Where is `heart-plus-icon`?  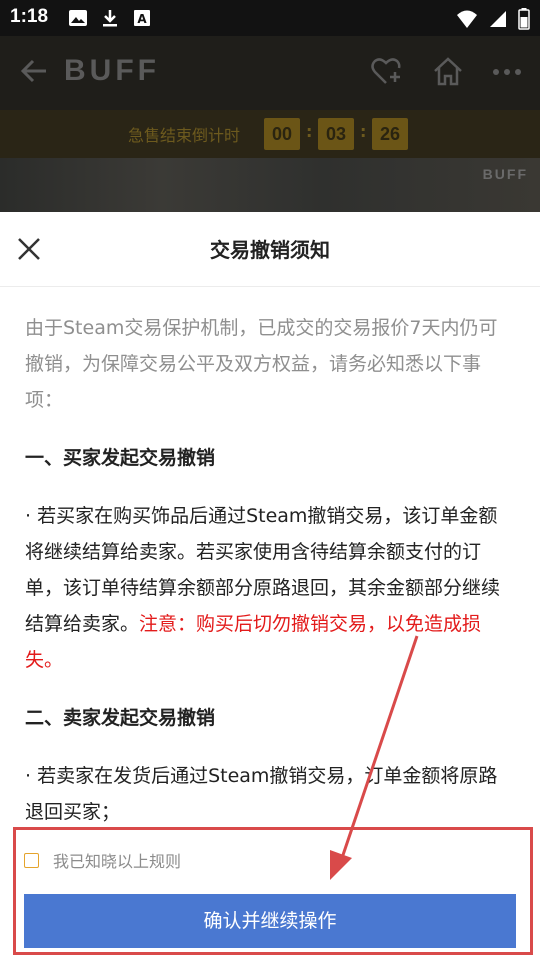
heart-plus-icon is located at coordinates (387, 72).